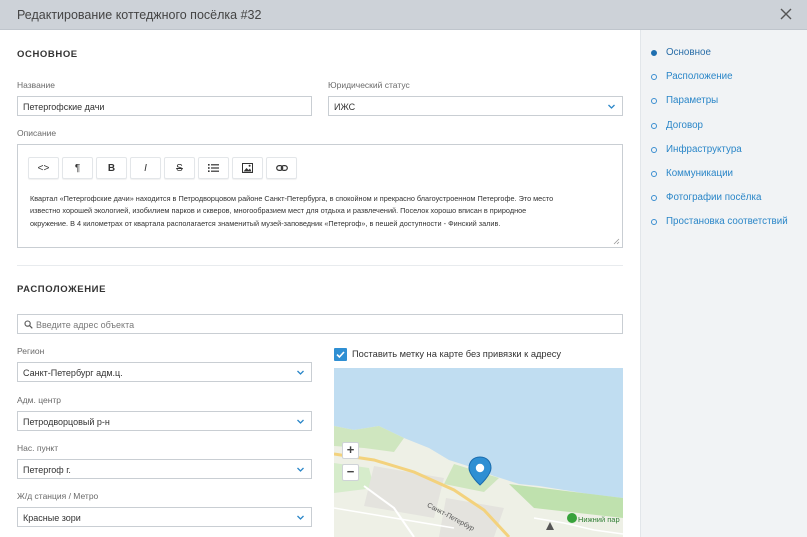 The width and height of the screenshot is (807, 537). Describe the element at coordinates (179, 168) in the screenshot. I see `strikethrough-button: S` at that location.